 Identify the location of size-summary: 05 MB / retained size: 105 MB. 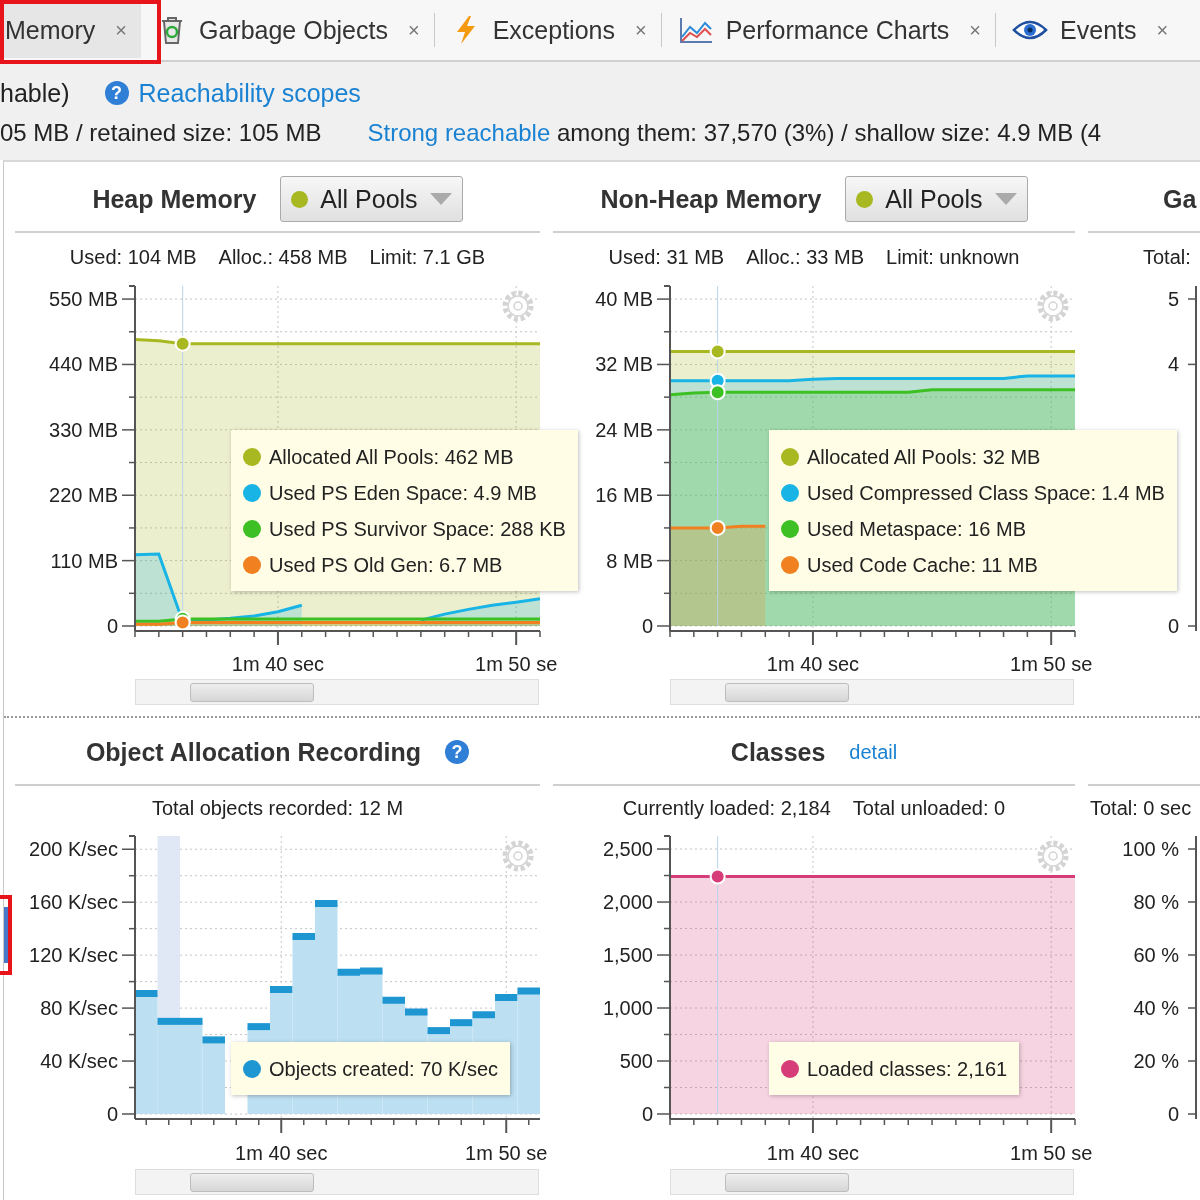
(161, 133).